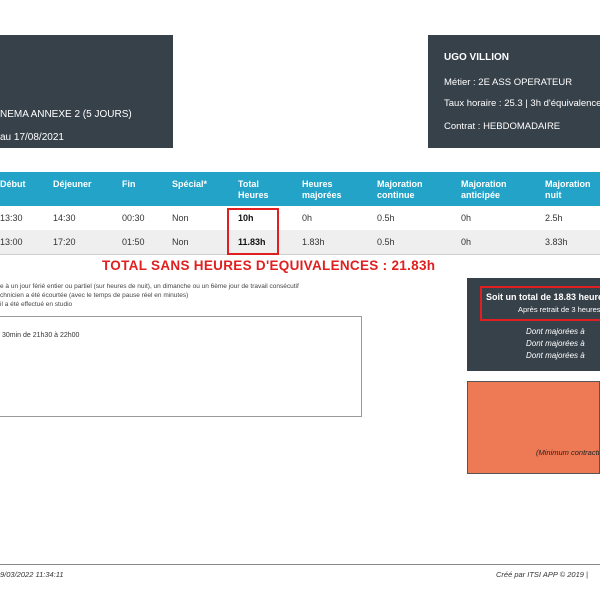 Image resolution: width=600 pixels, height=600 pixels. What do you see at coordinates (11, 218) in the screenshot?
I see `cell-debut: 13:30` at bounding box center [11, 218].